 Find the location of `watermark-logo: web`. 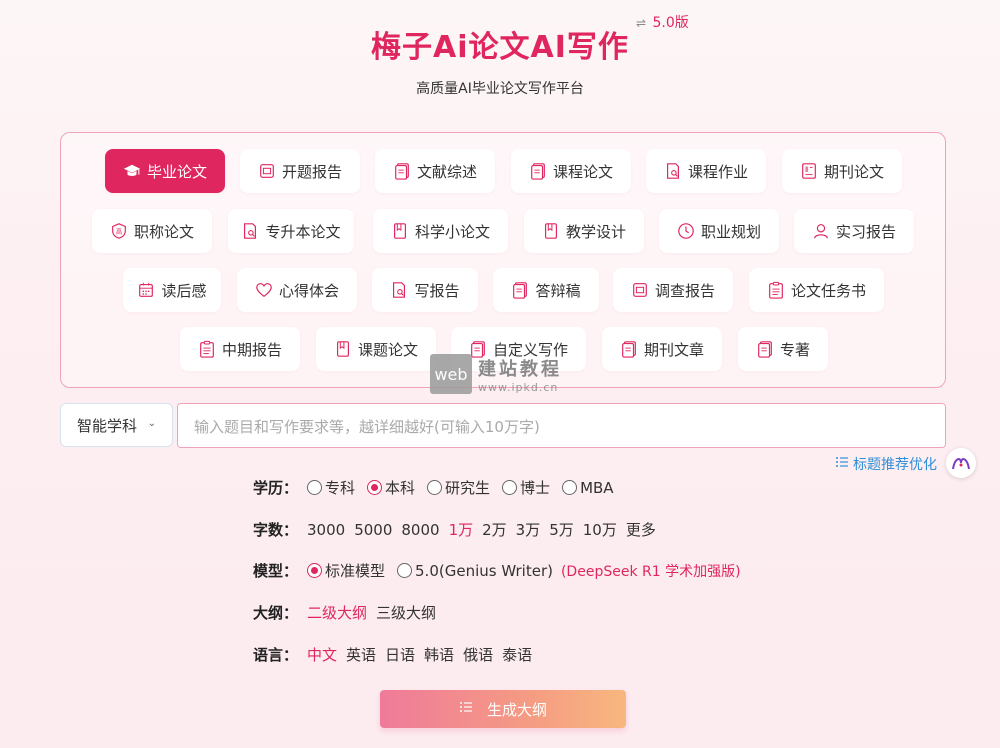

watermark-logo: web is located at coordinates (451, 374).